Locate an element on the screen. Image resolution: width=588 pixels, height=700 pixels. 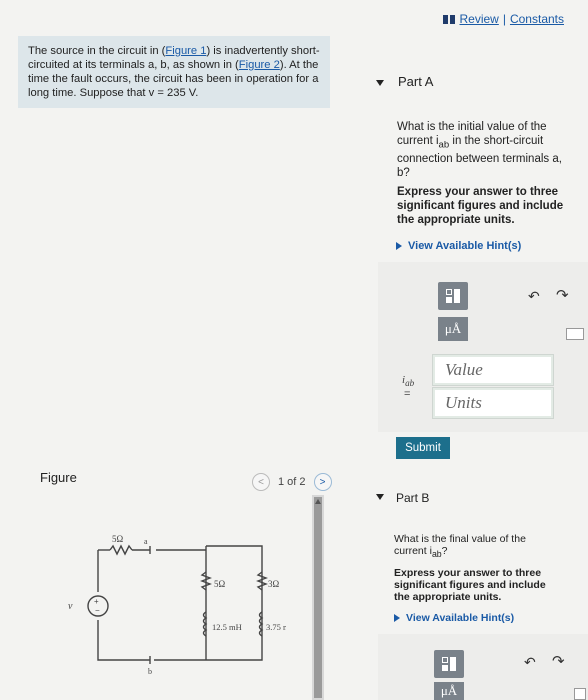
redo-icon: ↷ is located at coordinates (562, 295).